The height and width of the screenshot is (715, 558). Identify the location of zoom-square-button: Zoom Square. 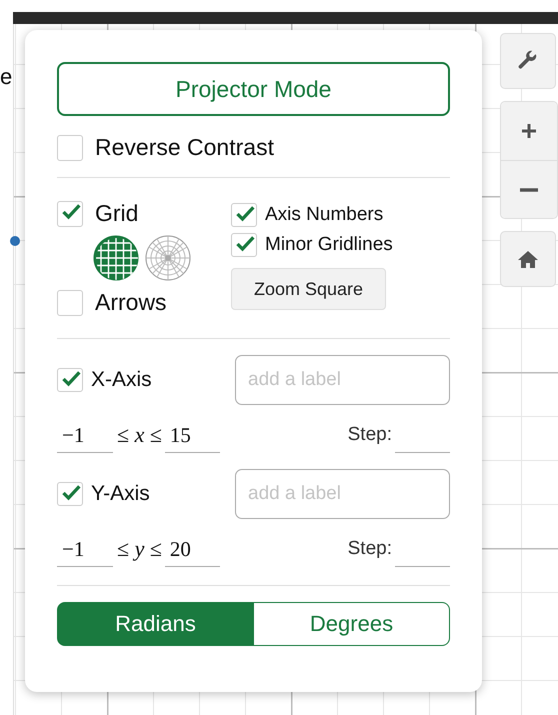
(308, 289).